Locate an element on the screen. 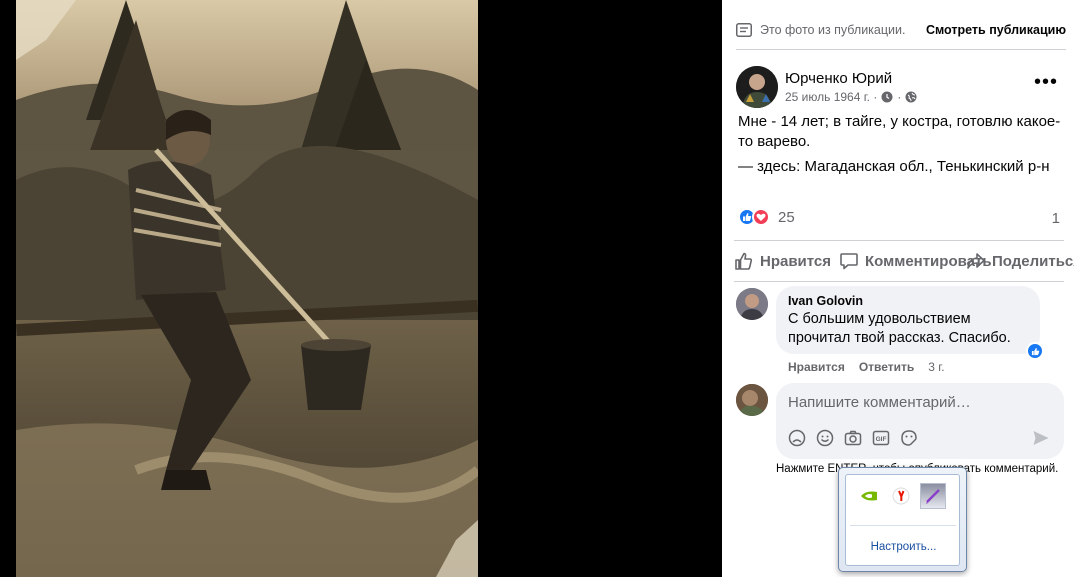  gif-icon: GIF is located at coordinates (881, 438).